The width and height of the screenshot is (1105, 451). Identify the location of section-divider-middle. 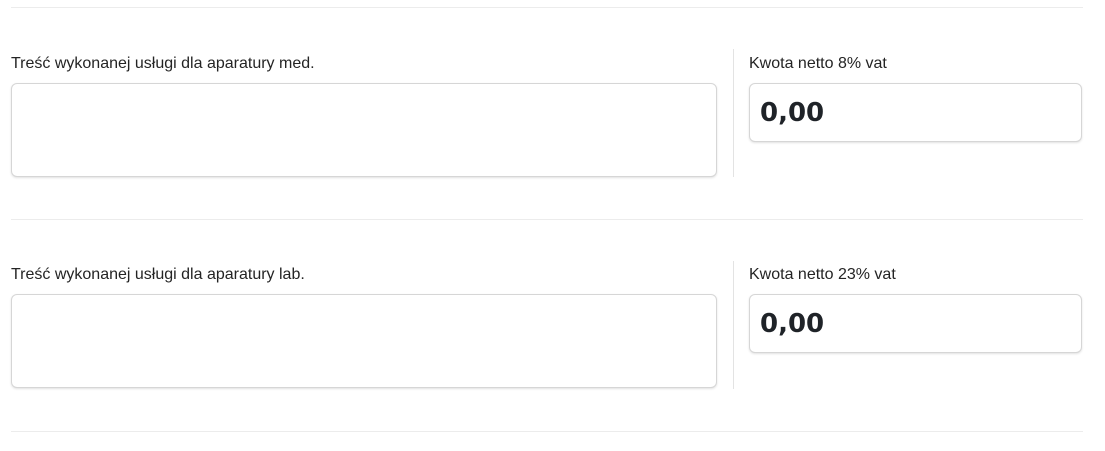
(547, 219).